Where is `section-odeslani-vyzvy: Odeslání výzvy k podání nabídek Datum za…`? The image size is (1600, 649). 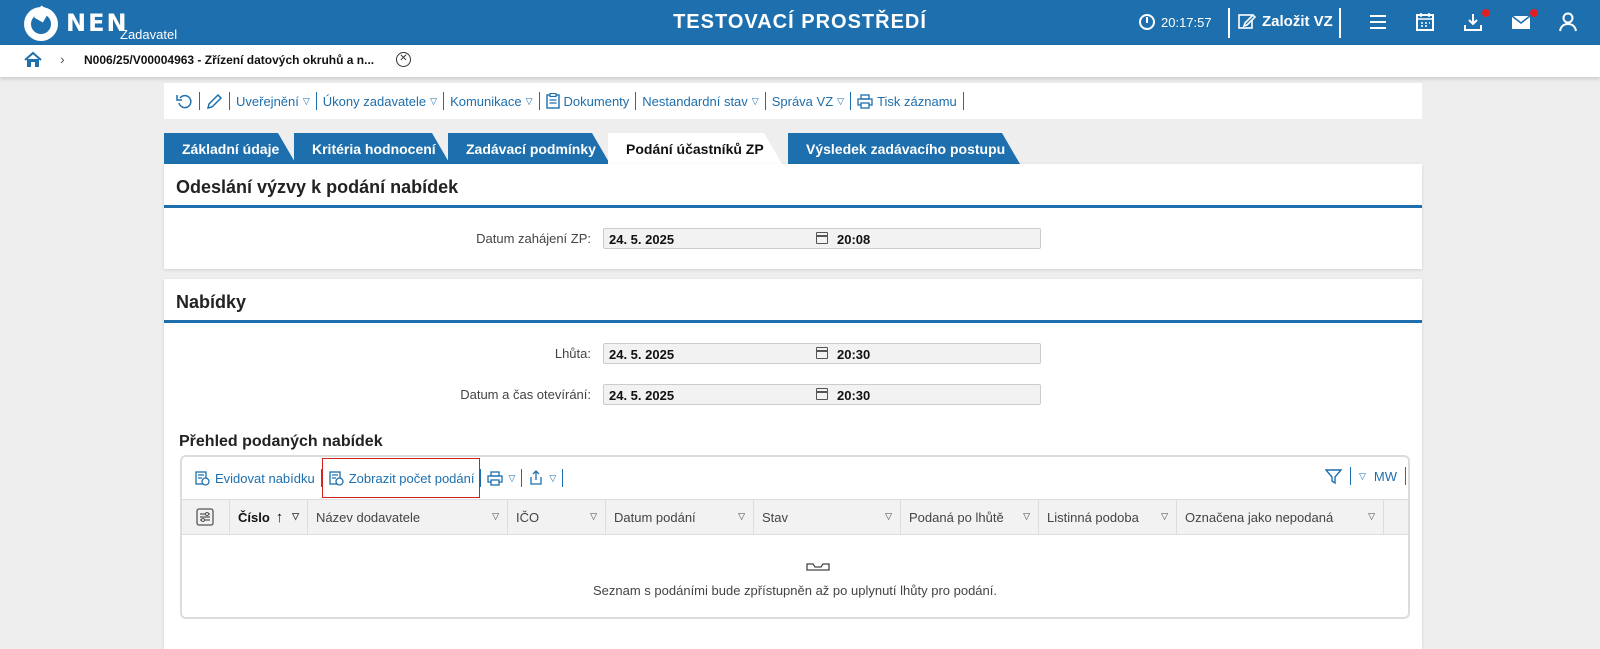
section-odeslani-vyzvy: Odeslání výzvy k podání nabídek Datum za… is located at coordinates (793, 216).